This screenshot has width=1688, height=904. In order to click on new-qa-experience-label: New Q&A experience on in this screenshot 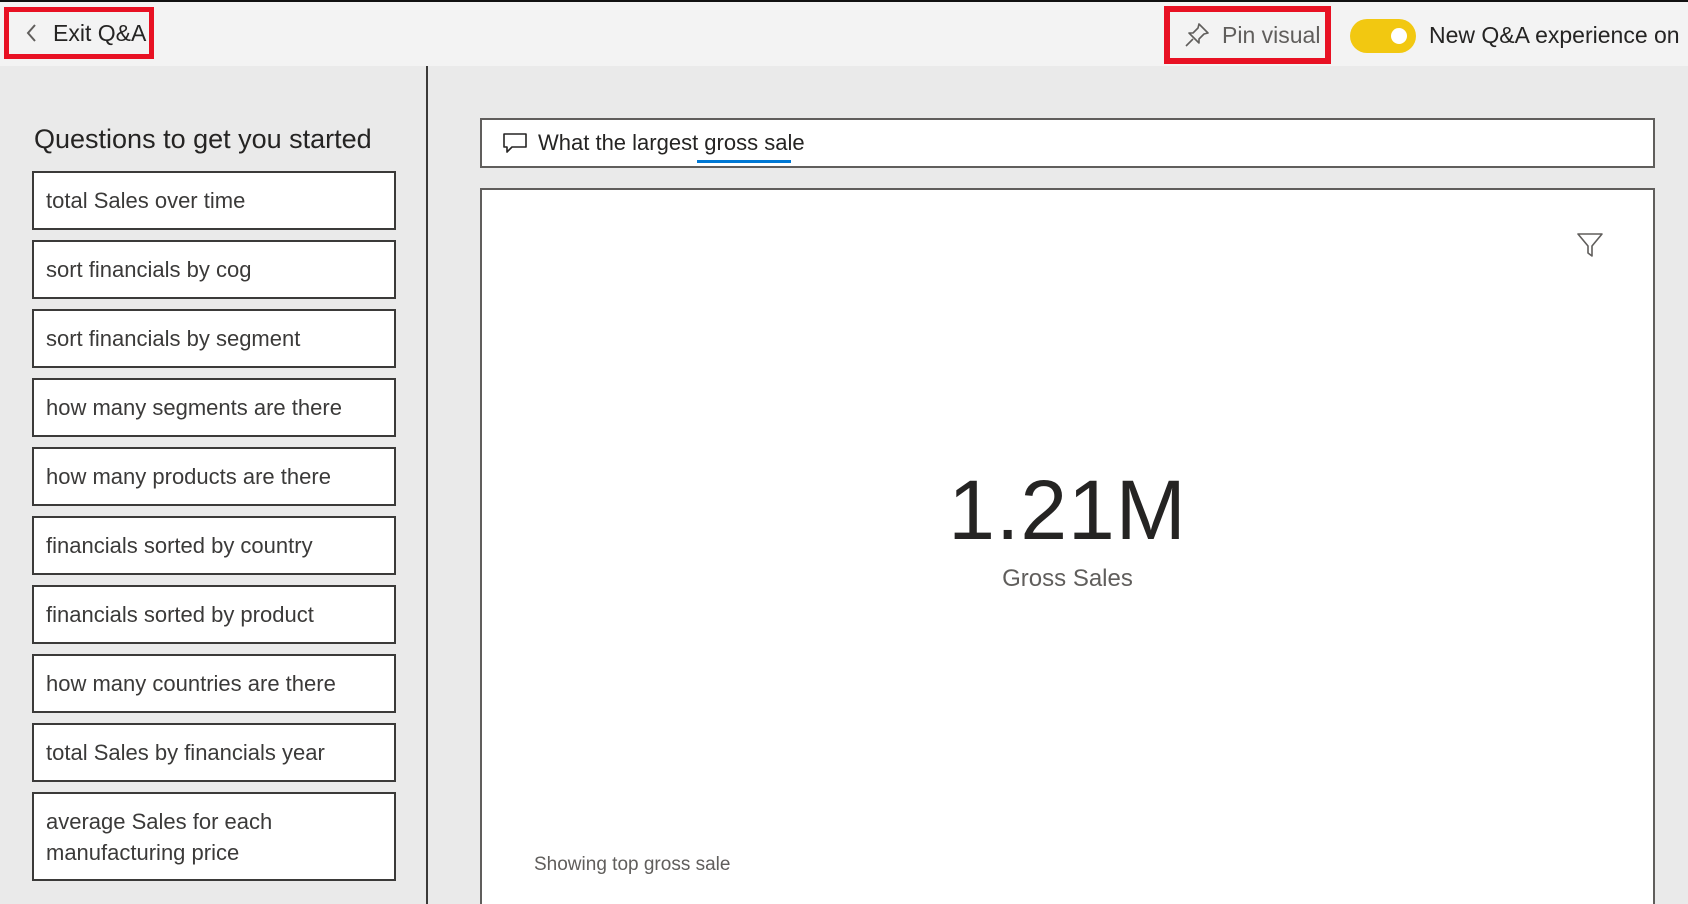, I will do `click(1554, 35)`.